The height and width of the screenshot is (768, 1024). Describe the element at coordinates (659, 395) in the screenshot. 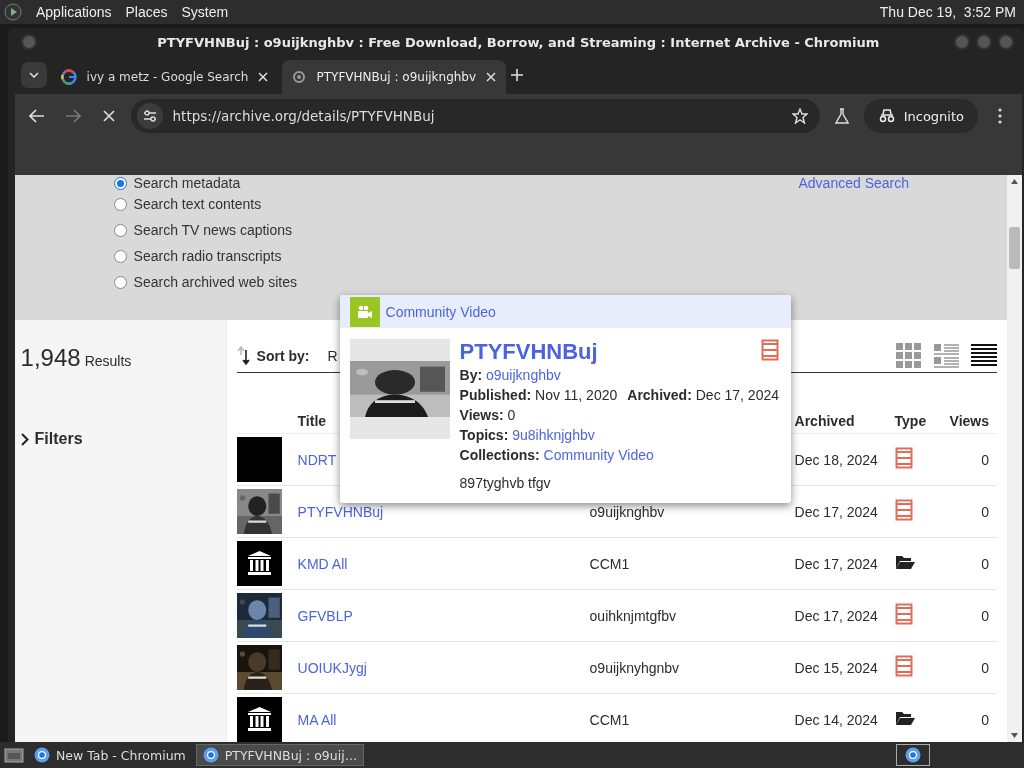

I see `field-label: Archived:` at that location.